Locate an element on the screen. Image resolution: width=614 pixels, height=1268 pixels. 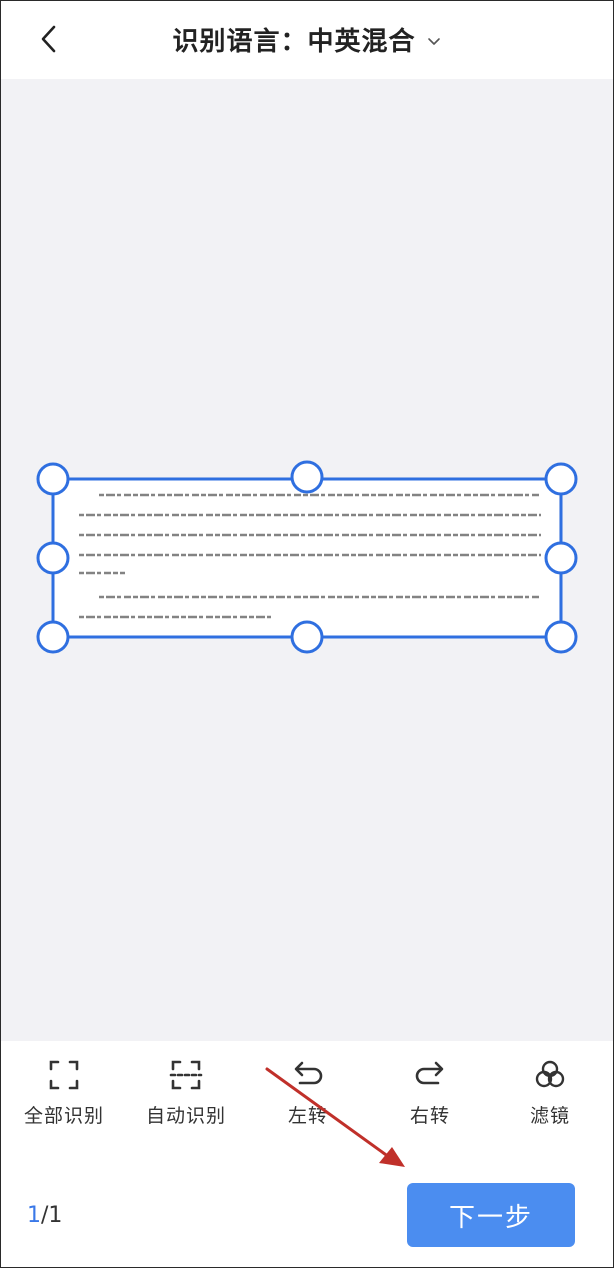
language-selector: 识别语言：中英混合 is located at coordinates (307, 39).